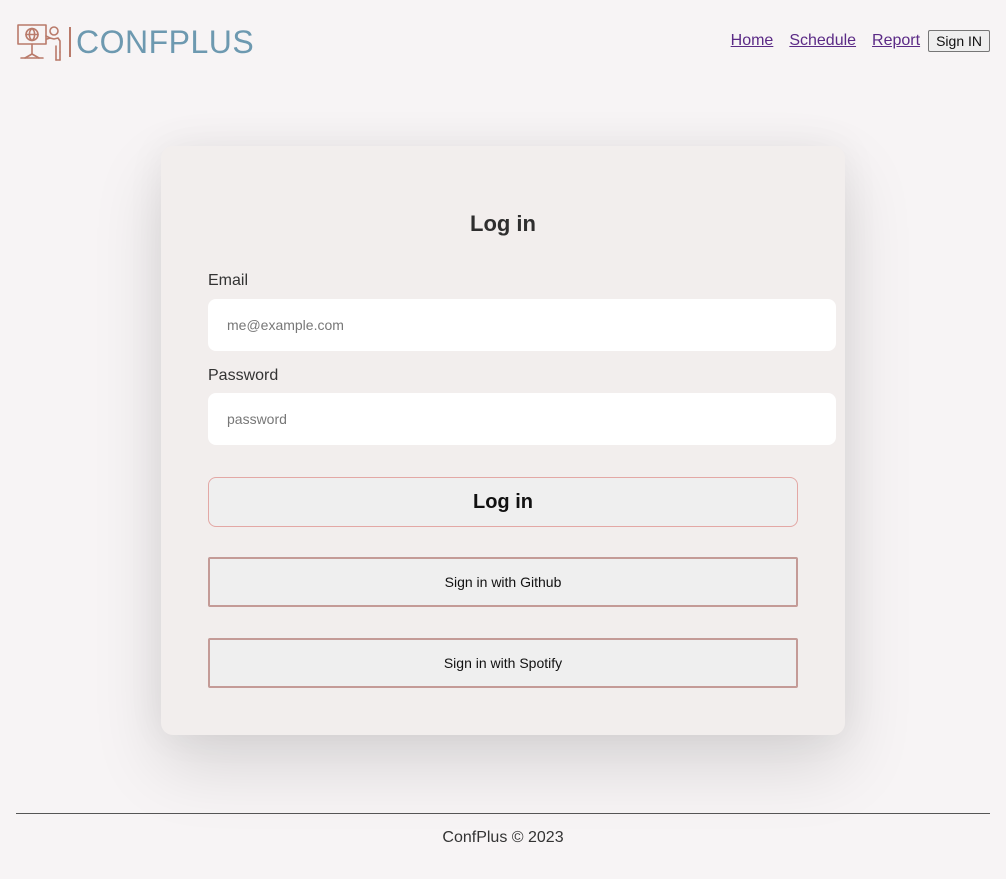 This screenshot has height=879, width=1006. Describe the element at coordinates (896, 41) in the screenshot. I see `nav-link-report: Report` at that location.